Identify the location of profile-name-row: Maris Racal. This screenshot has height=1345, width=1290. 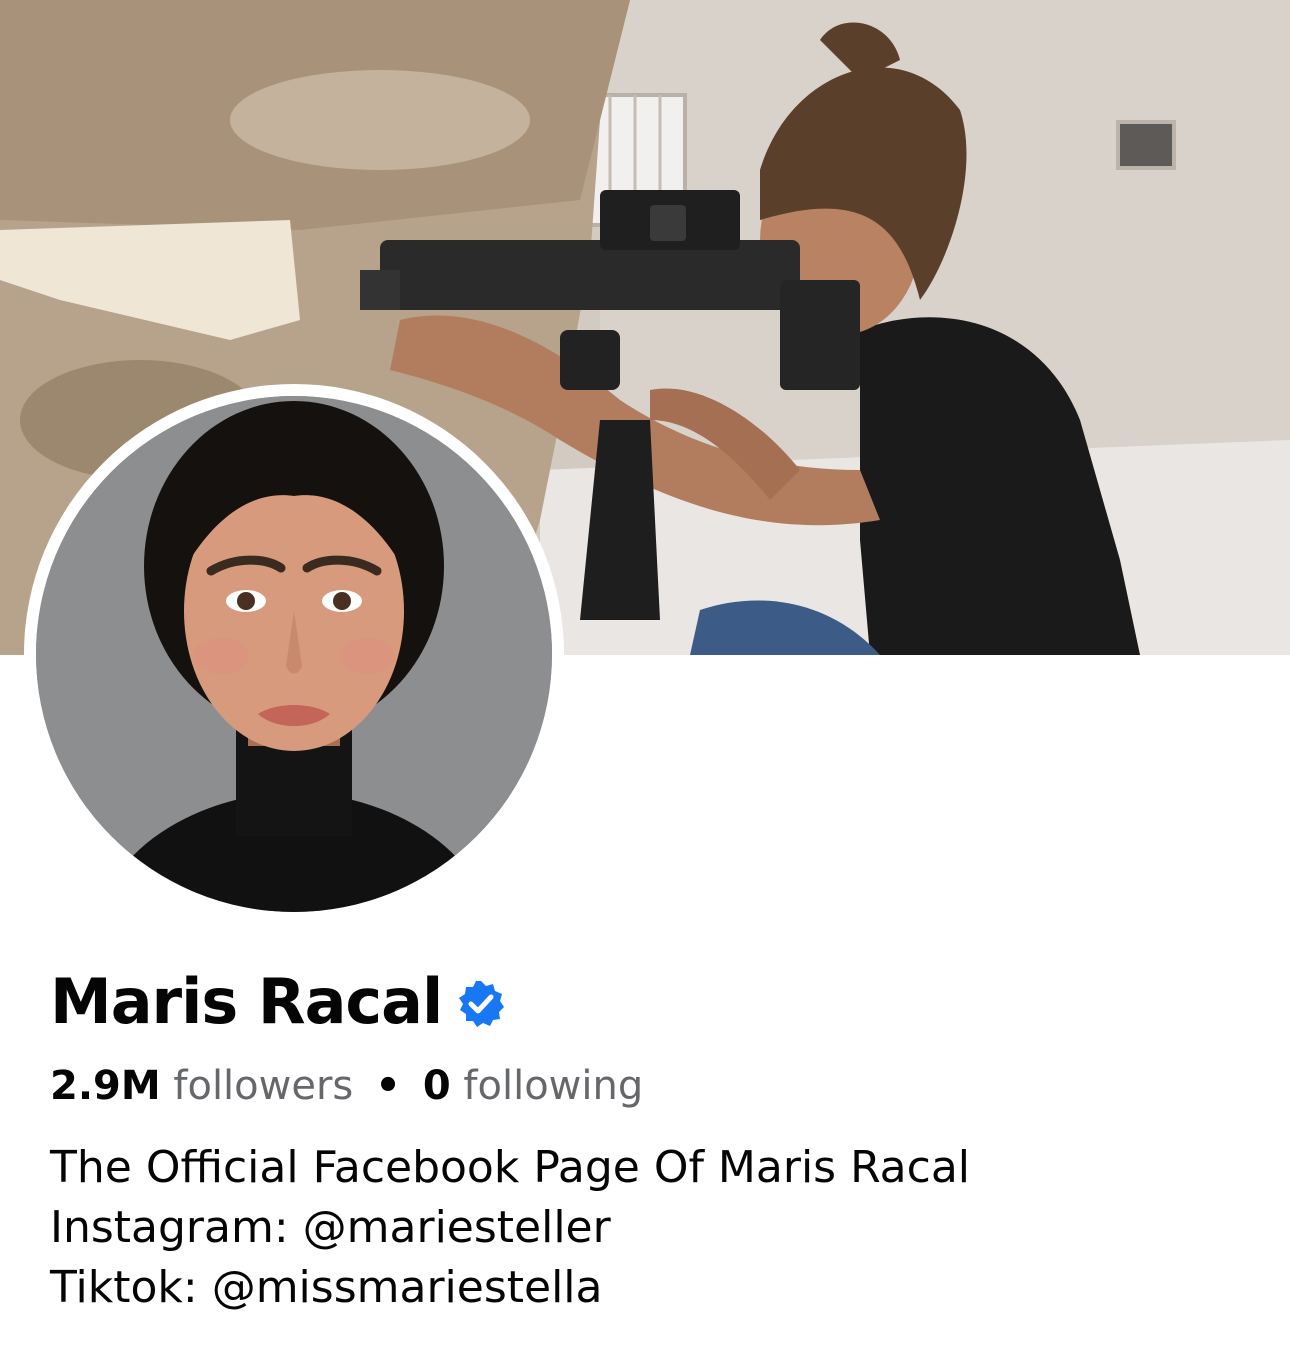
(278, 1002).